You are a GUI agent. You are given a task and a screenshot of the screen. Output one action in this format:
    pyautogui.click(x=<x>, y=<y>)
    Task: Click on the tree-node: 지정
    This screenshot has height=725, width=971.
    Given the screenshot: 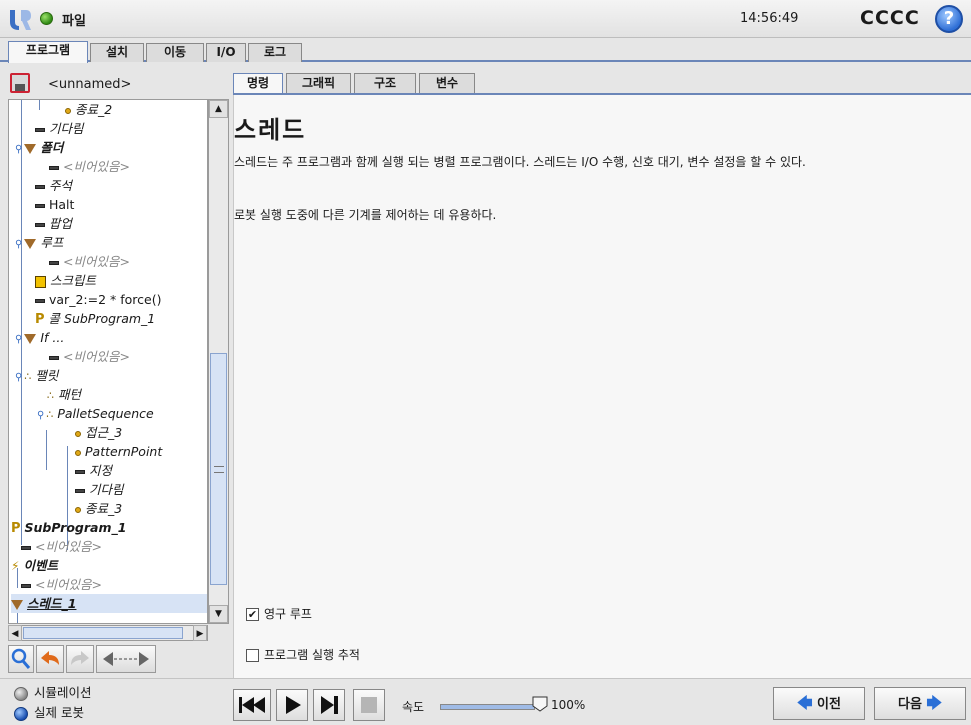 What is the action you would take?
    pyautogui.click(x=93, y=470)
    